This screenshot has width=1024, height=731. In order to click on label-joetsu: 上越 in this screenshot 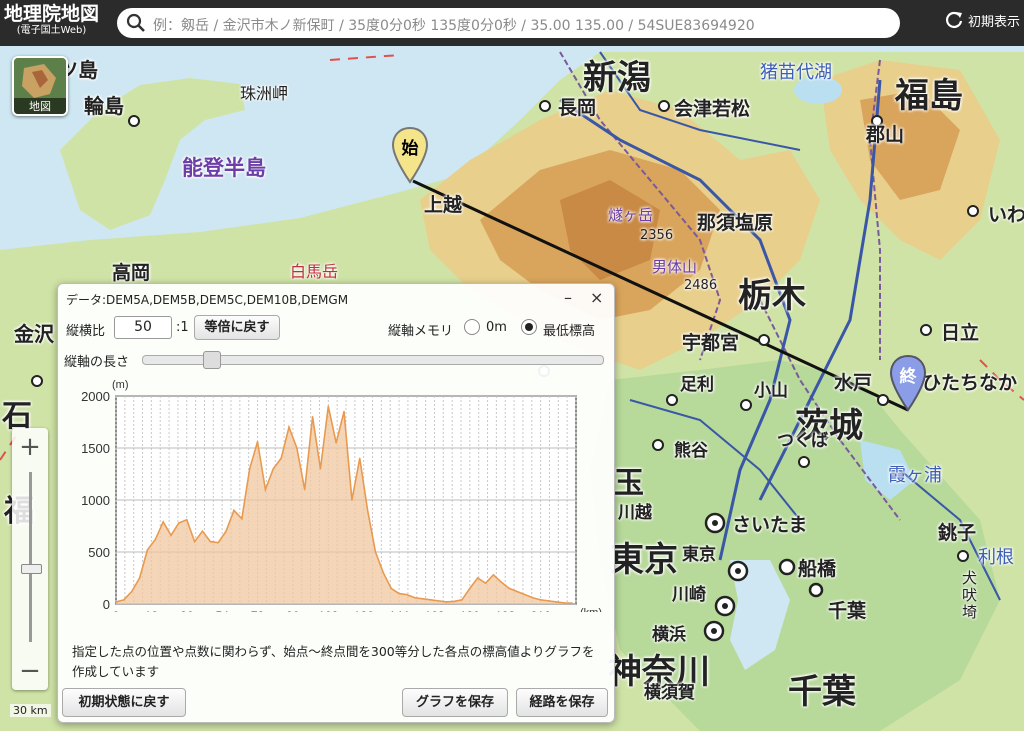, I will do `click(443, 205)`.